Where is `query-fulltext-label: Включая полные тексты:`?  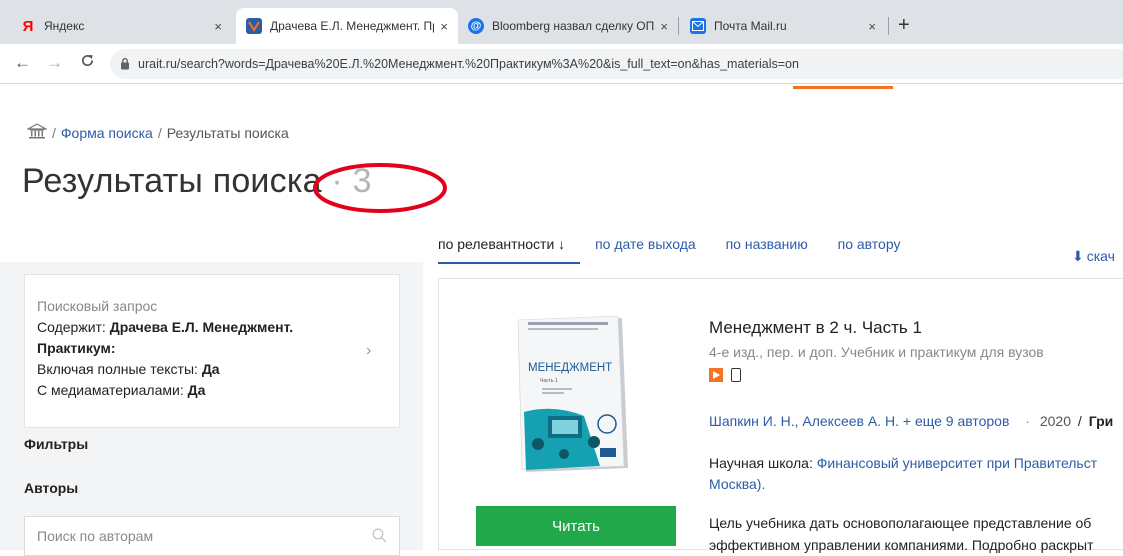 query-fulltext-label: Включая полные тексты: is located at coordinates (117, 369).